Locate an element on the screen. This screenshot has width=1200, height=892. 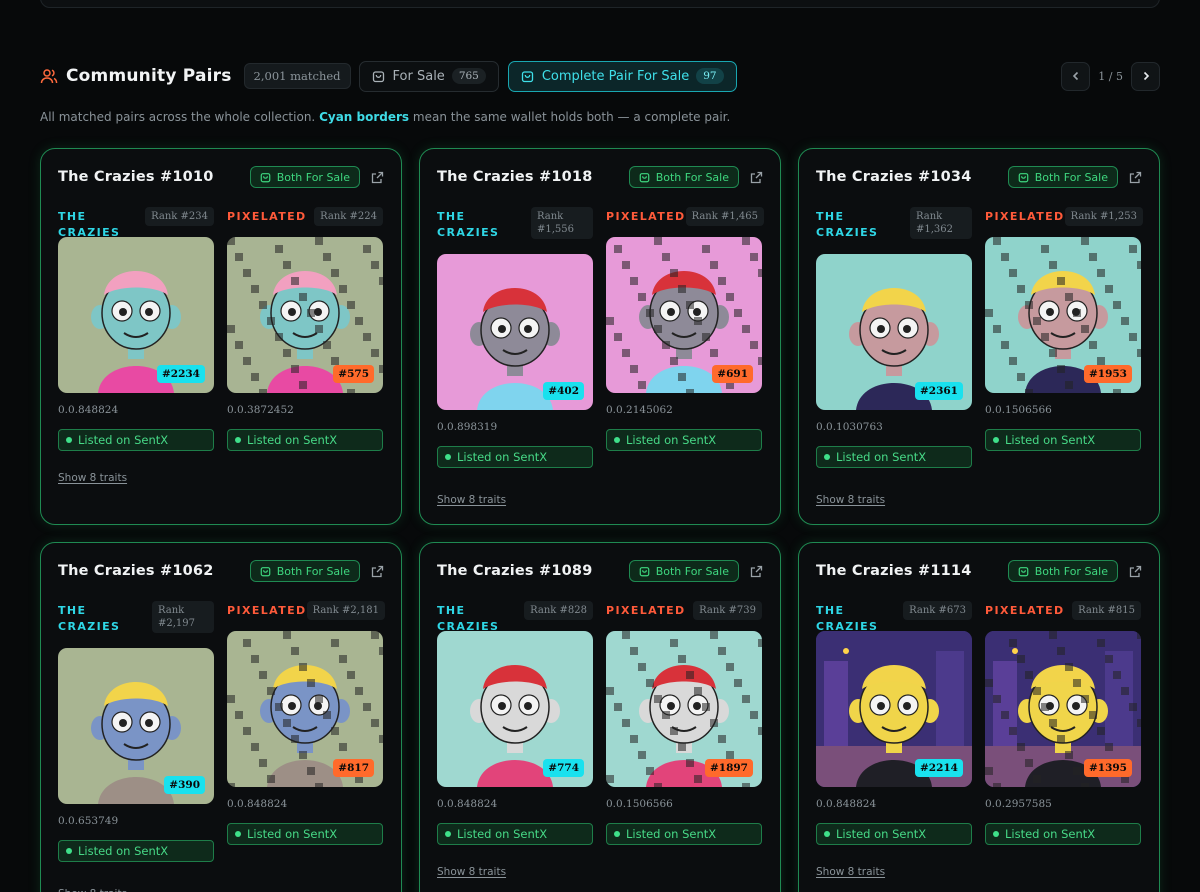
token-id-badge: #774 is located at coordinates (563, 768).